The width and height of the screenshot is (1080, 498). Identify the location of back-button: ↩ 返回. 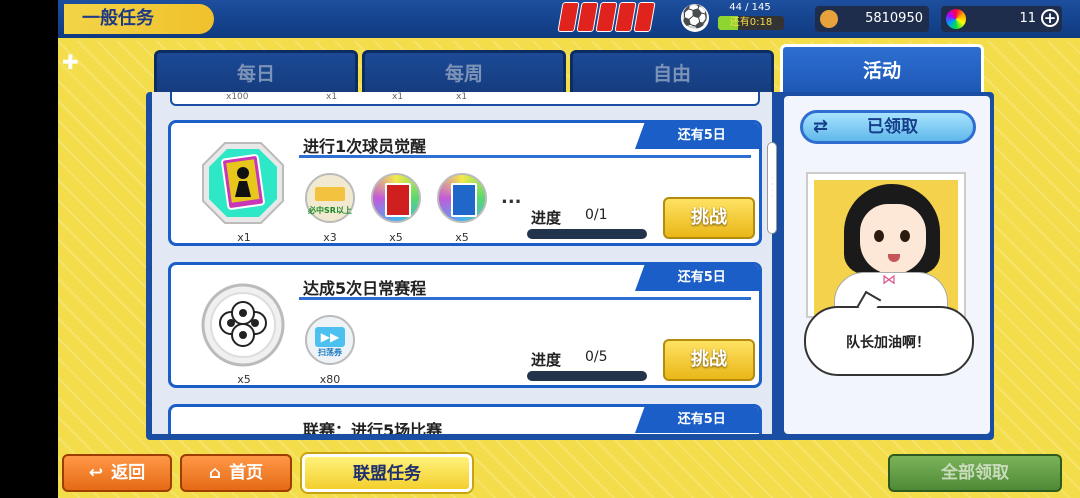
(117, 473).